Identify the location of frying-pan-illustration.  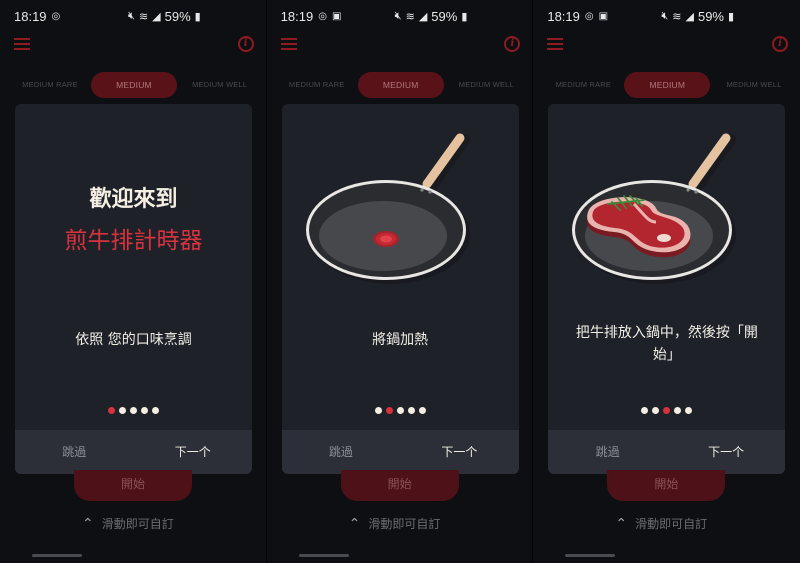
(387, 208).